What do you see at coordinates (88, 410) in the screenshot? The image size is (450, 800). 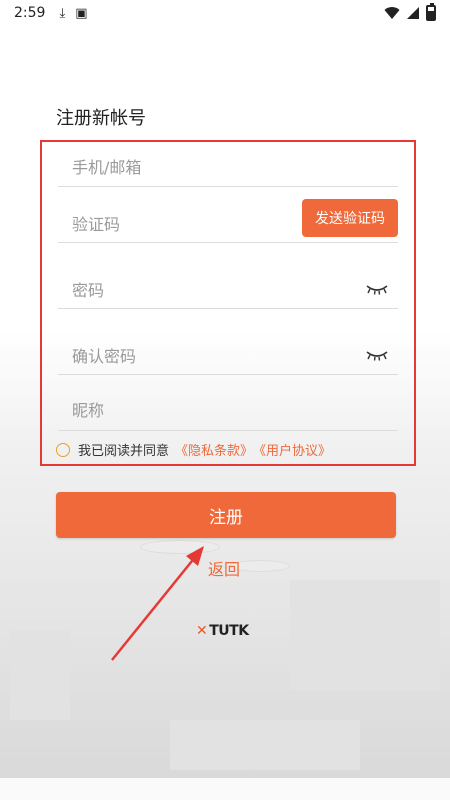 I see `nickname-placeholder: 昵称` at bounding box center [88, 410].